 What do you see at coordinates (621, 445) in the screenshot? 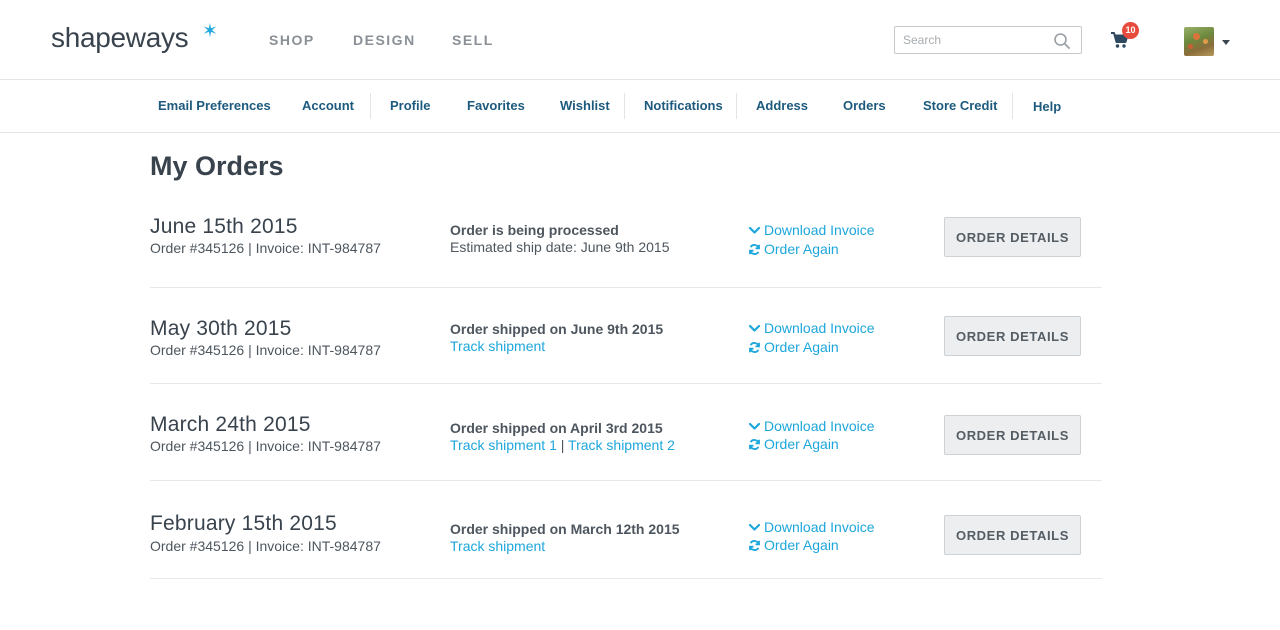
I see `track-shipment-2-link: Track shipment 2` at bounding box center [621, 445].